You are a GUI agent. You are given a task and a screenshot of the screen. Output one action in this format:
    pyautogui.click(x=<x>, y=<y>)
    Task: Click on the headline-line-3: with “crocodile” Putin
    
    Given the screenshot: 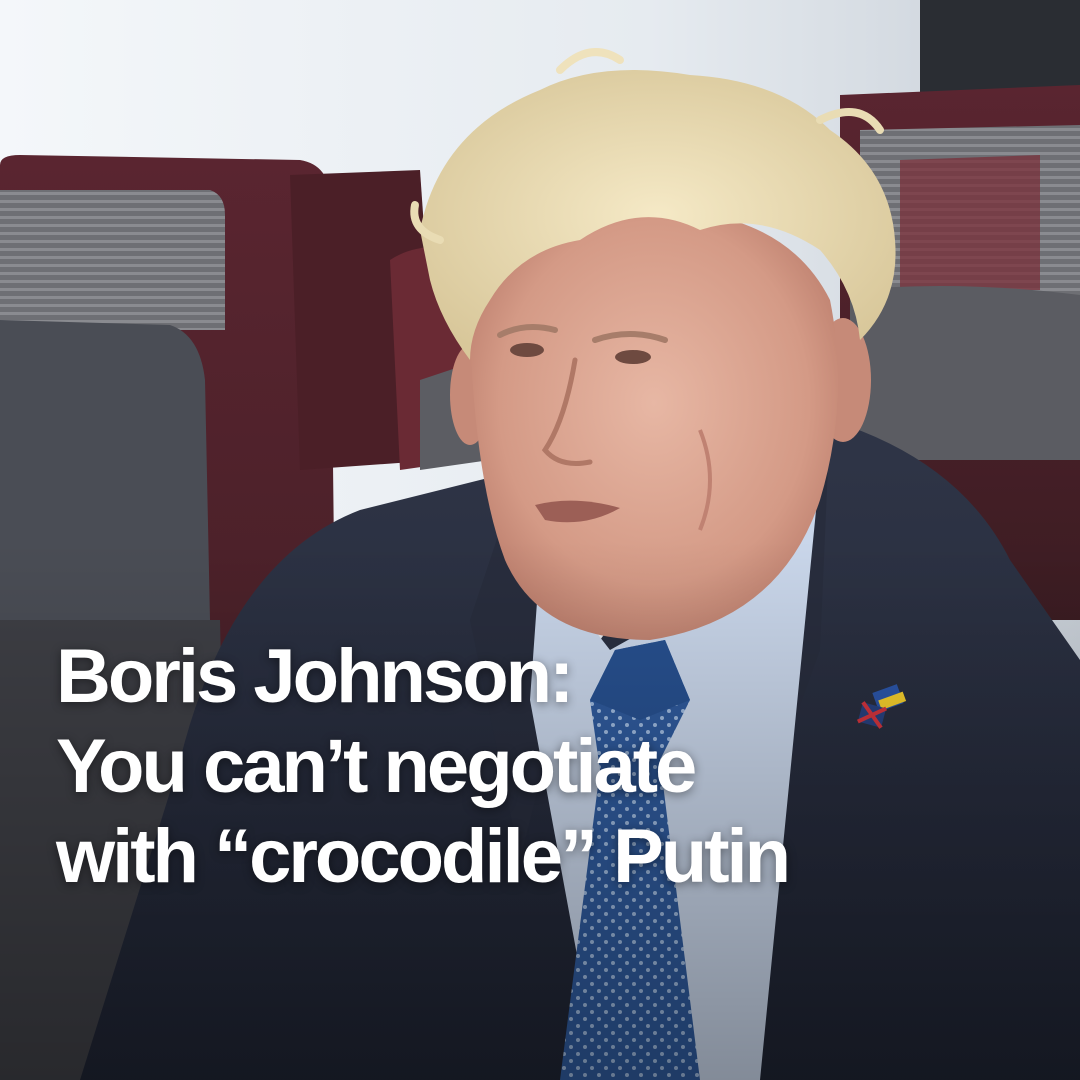 What is the action you would take?
    pyautogui.click(x=423, y=856)
    